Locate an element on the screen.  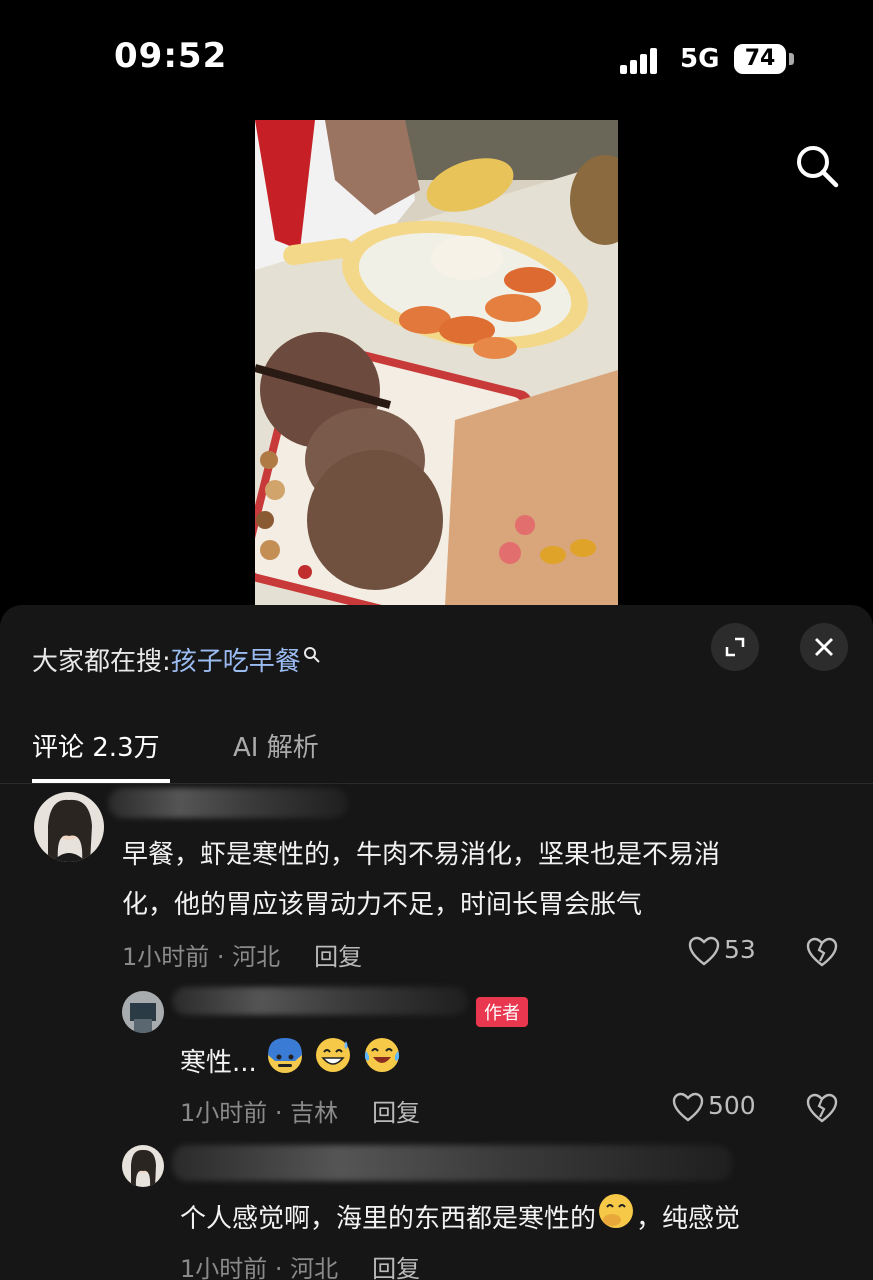
comment-line: 早餐，虾是寒性的，牛肉不易消化，坚果也是不易消 is located at coordinates (421, 855).